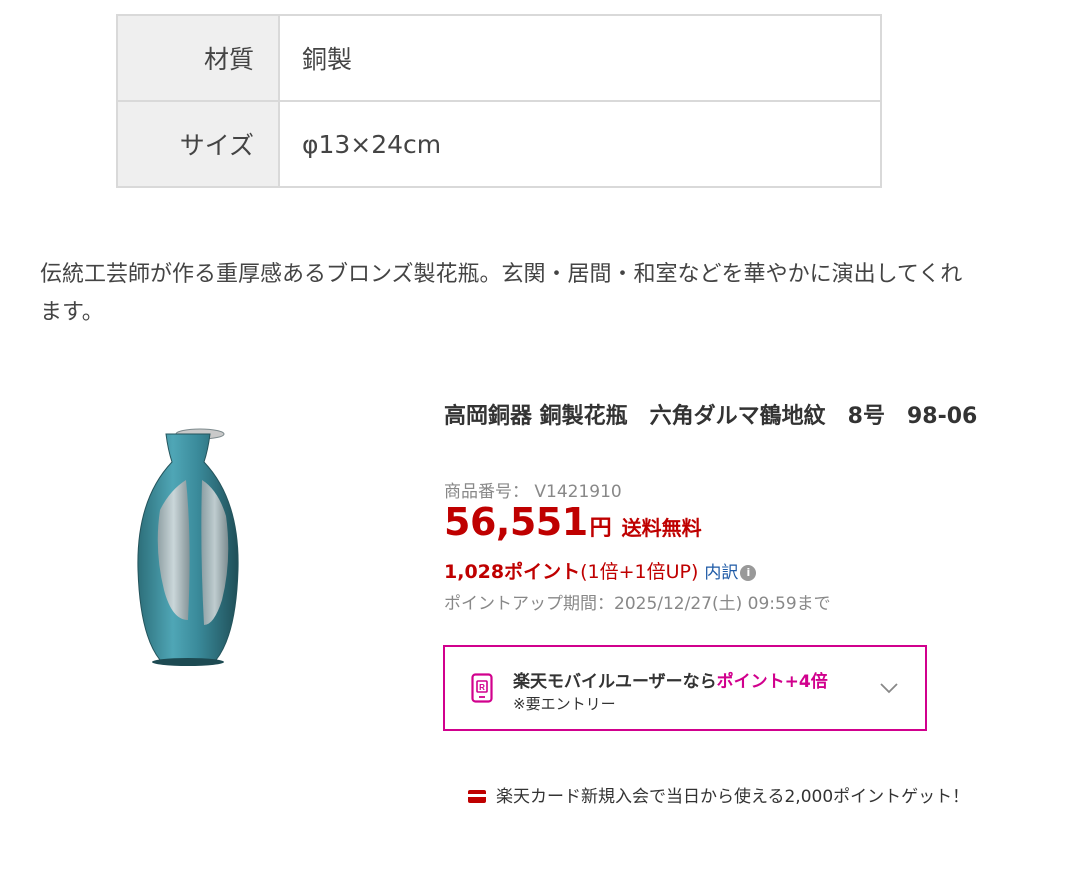 This screenshot has height=875, width=1080. Describe the element at coordinates (733, 797) in the screenshot. I see `card-promo-text: 楽天カード新規入会で当日から使える2,000ポイントゲット！` at that location.